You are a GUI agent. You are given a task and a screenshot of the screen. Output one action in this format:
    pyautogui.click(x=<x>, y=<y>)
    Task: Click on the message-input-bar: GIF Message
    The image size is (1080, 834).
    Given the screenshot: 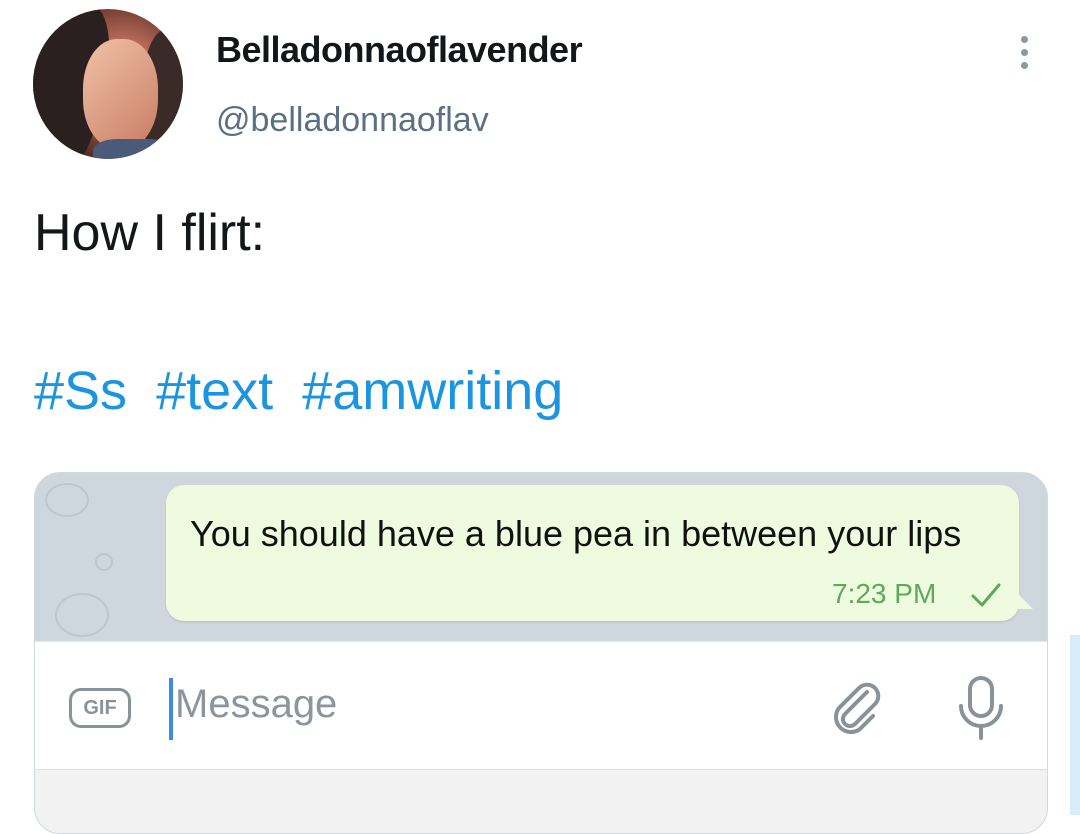 What is the action you would take?
    pyautogui.click(x=541, y=705)
    